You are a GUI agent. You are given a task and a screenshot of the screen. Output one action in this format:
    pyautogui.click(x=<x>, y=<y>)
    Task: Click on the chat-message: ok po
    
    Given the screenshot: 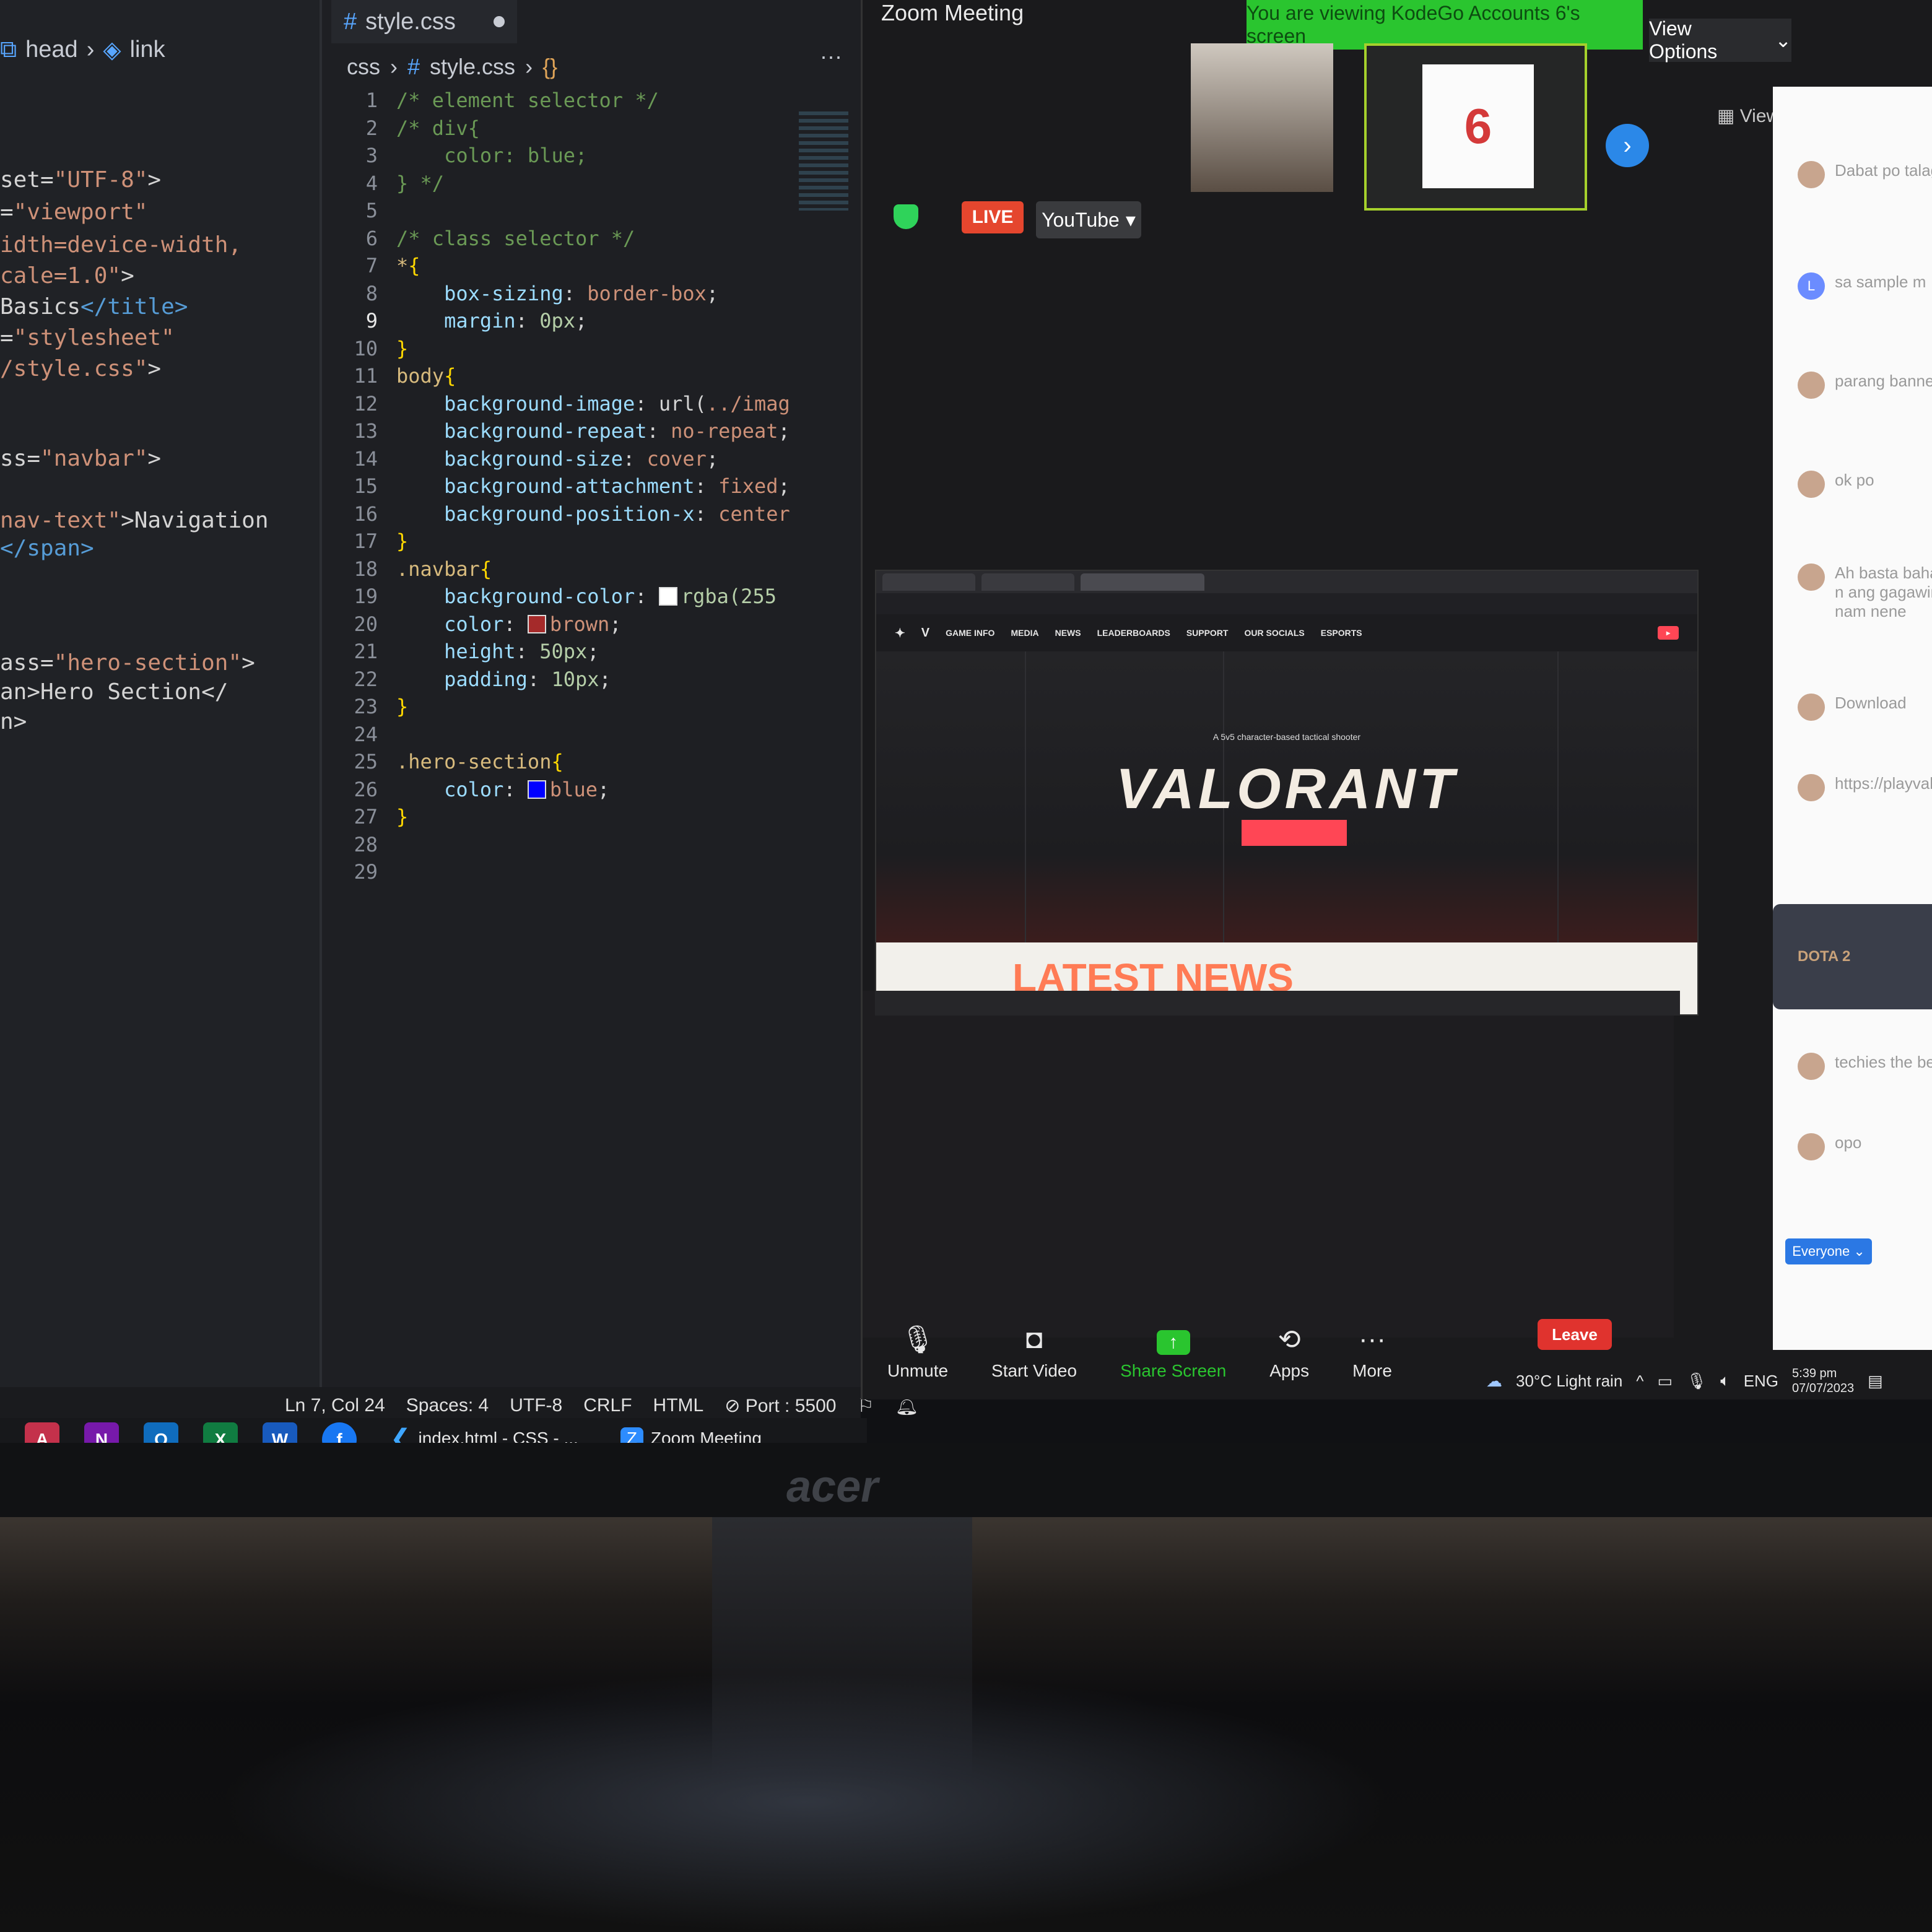 What is the action you would take?
    pyautogui.click(x=1865, y=484)
    